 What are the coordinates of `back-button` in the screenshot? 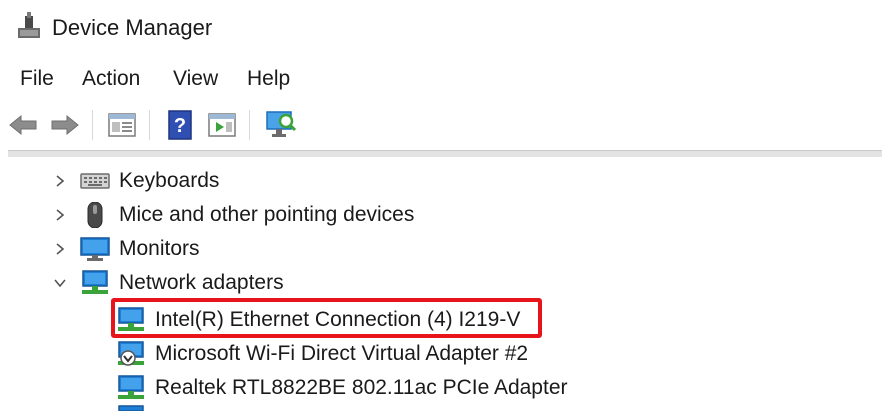 It's located at (23, 125).